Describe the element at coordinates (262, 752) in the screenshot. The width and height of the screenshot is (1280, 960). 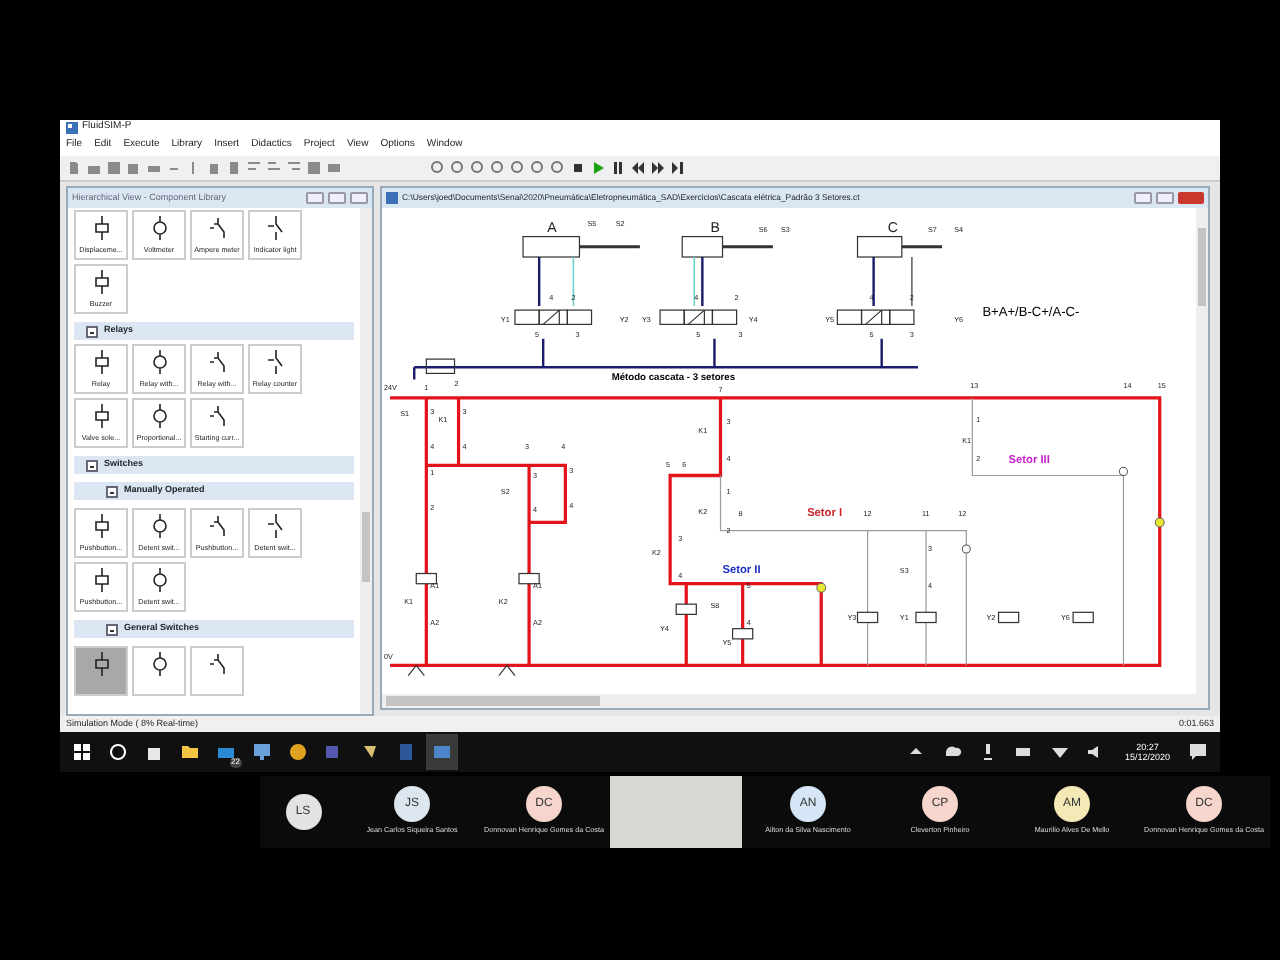
I see `monitor-icon` at that location.